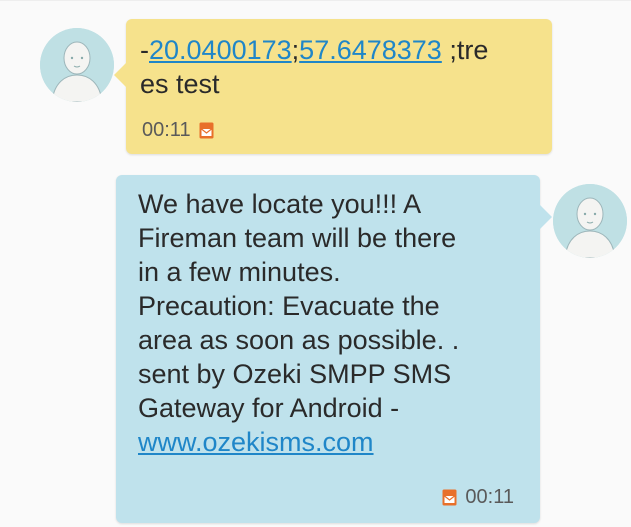  I want to click on message-text-prefix: -, so click(144, 50).